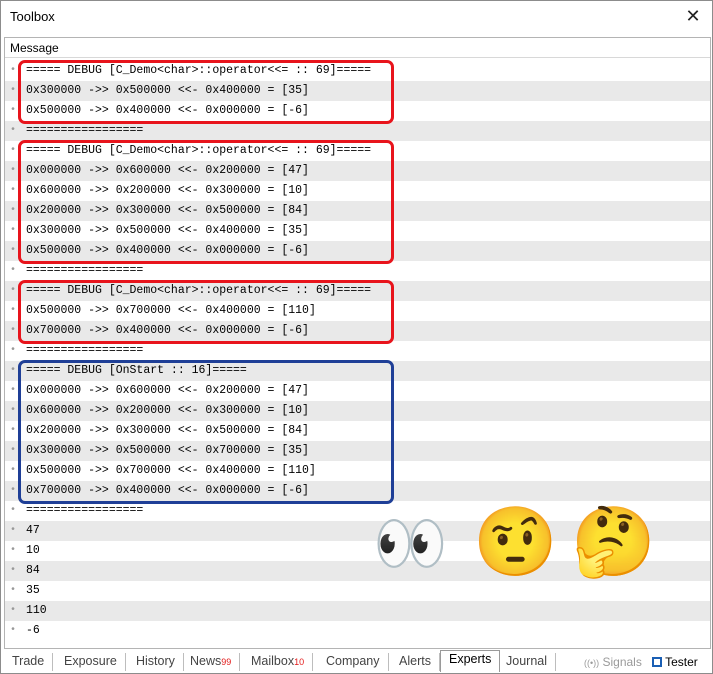 The width and height of the screenshot is (713, 674). I want to click on tab-badge: 99, so click(226, 662).